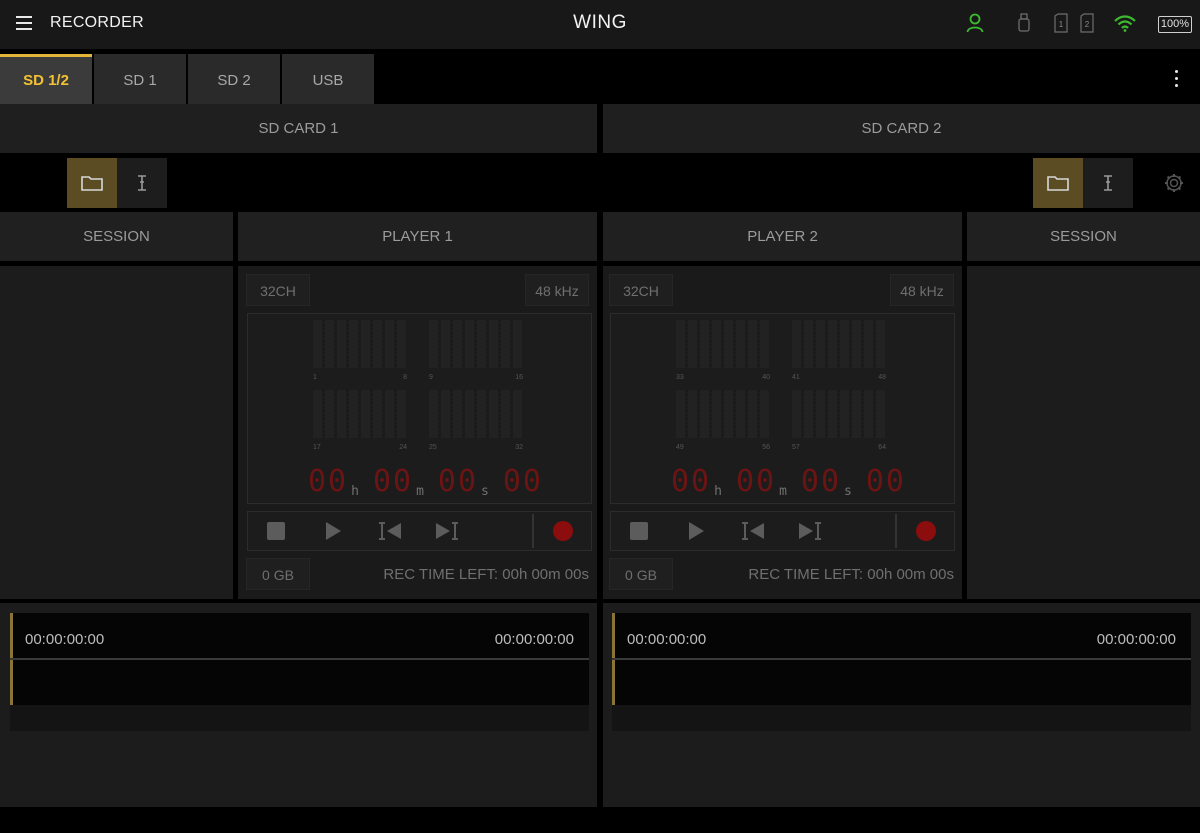 Image resolution: width=1200 pixels, height=833 pixels. What do you see at coordinates (1083, 236) in the screenshot?
I see `session-header-right: SESSION` at bounding box center [1083, 236].